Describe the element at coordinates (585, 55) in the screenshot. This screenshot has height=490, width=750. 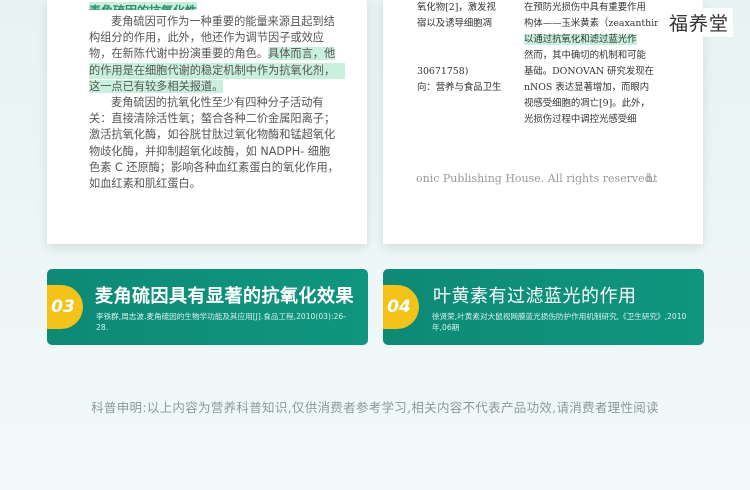
I see `right-doc-line: 然而，其中确切的机制和可能` at that location.